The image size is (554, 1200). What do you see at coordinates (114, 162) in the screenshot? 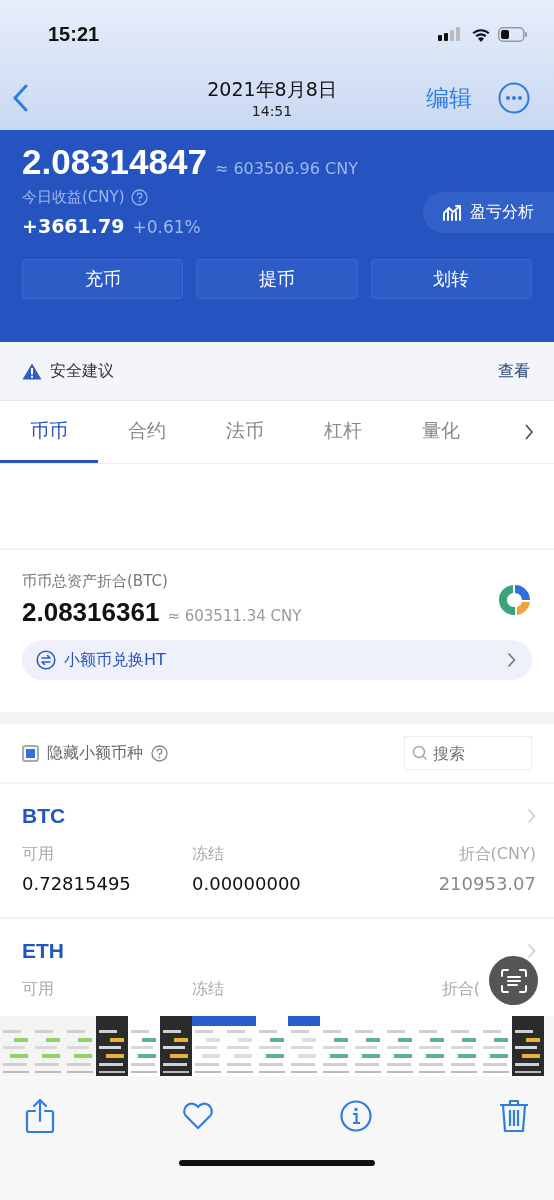
I see `balance-value: 2.08314847` at bounding box center [114, 162].